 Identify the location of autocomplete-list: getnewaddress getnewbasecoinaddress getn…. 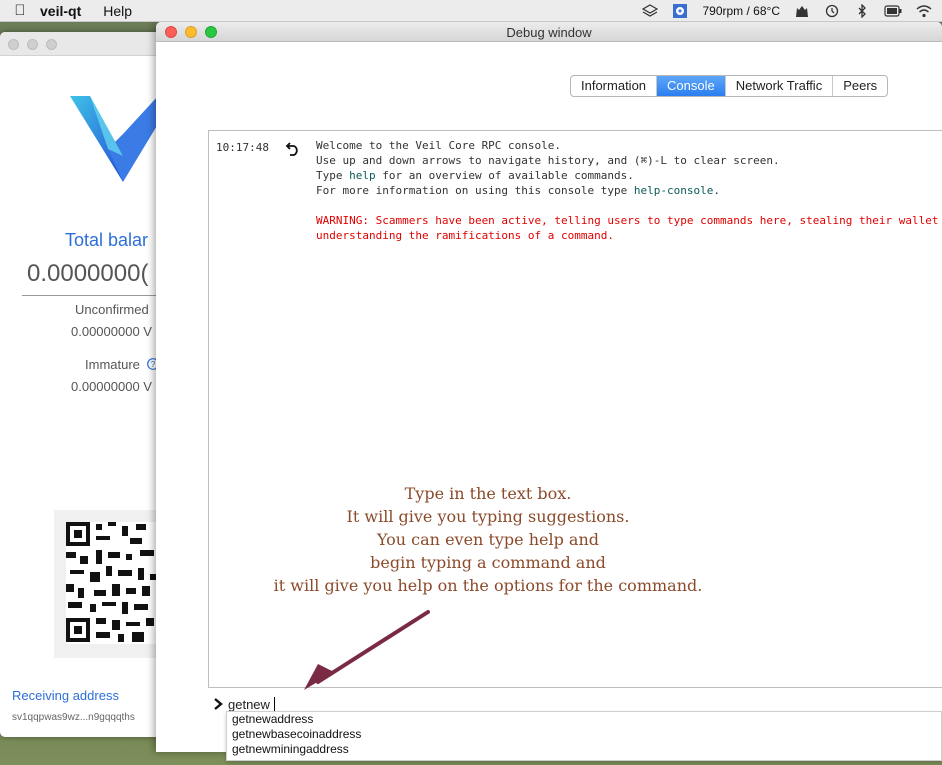
(584, 736).